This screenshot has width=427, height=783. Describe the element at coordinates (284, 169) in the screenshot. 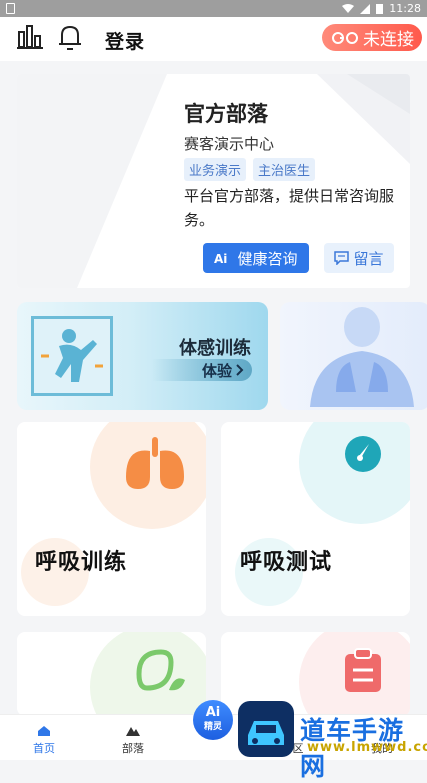

I see `tag-attending-doctor: 主治医生` at that location.